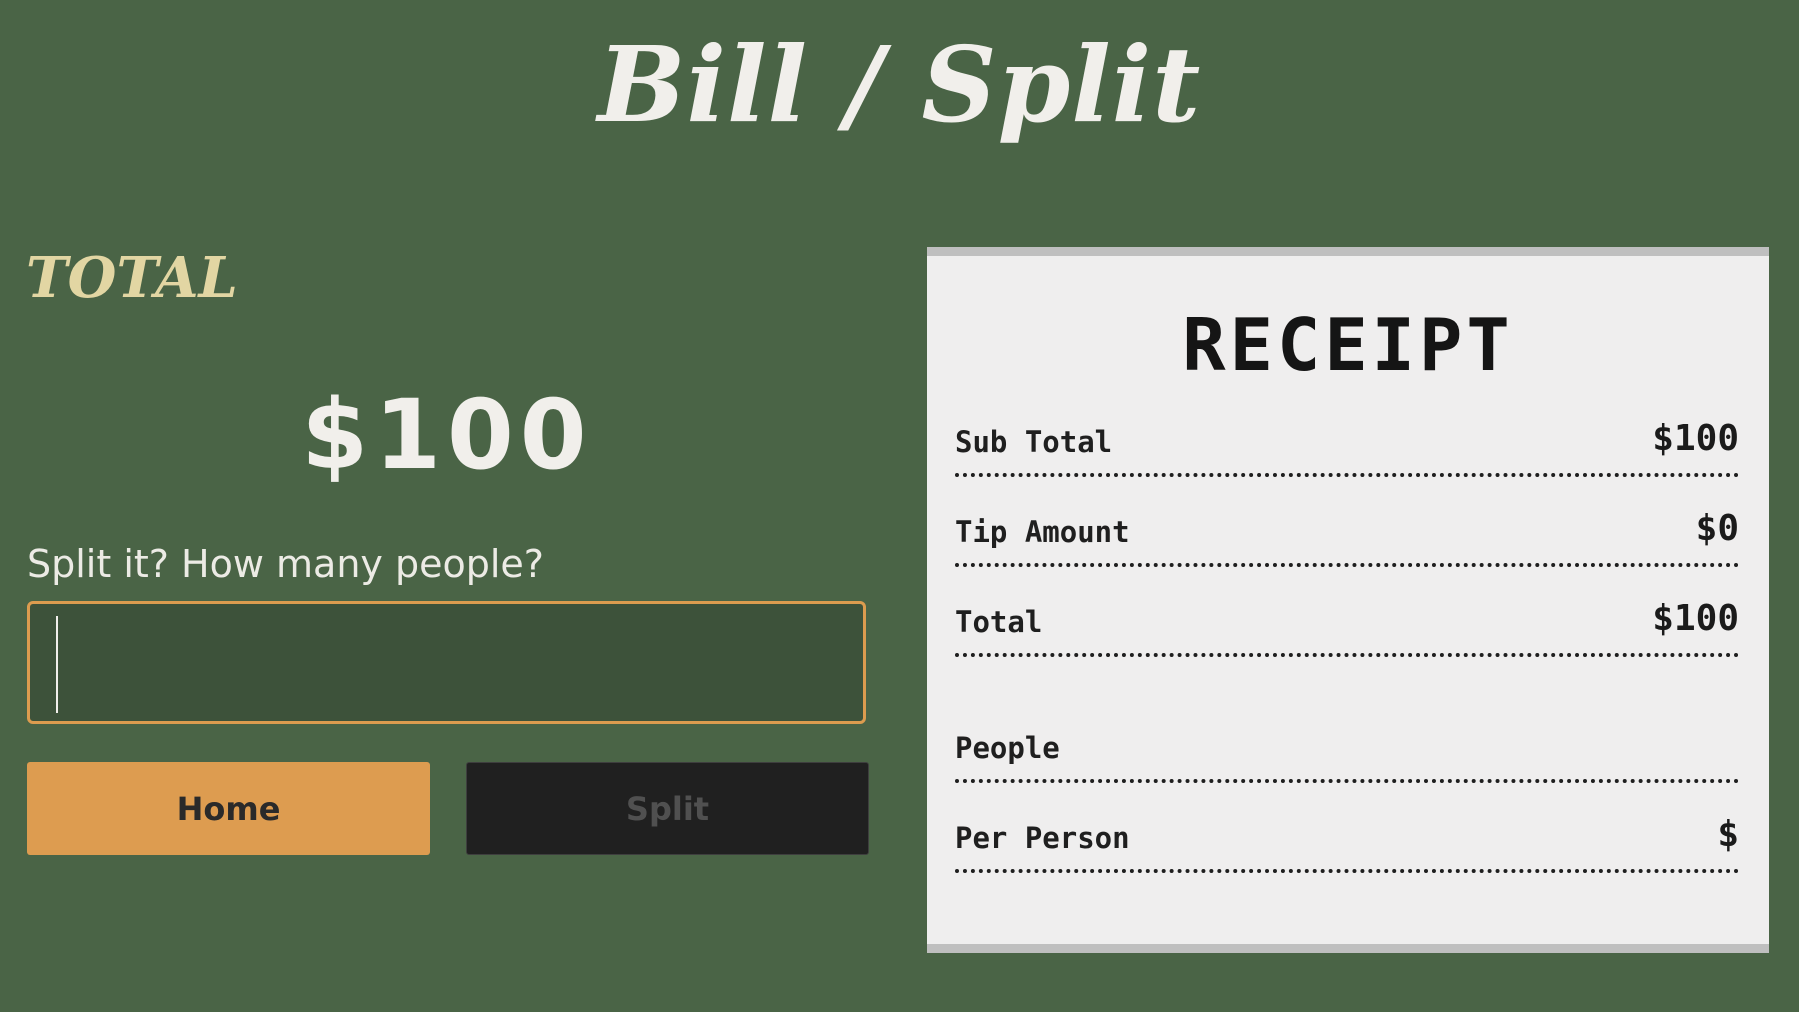  Describe the element at coordinates (1007, 748) in the screenshot. I see `receipt-row-label: People` at that location.